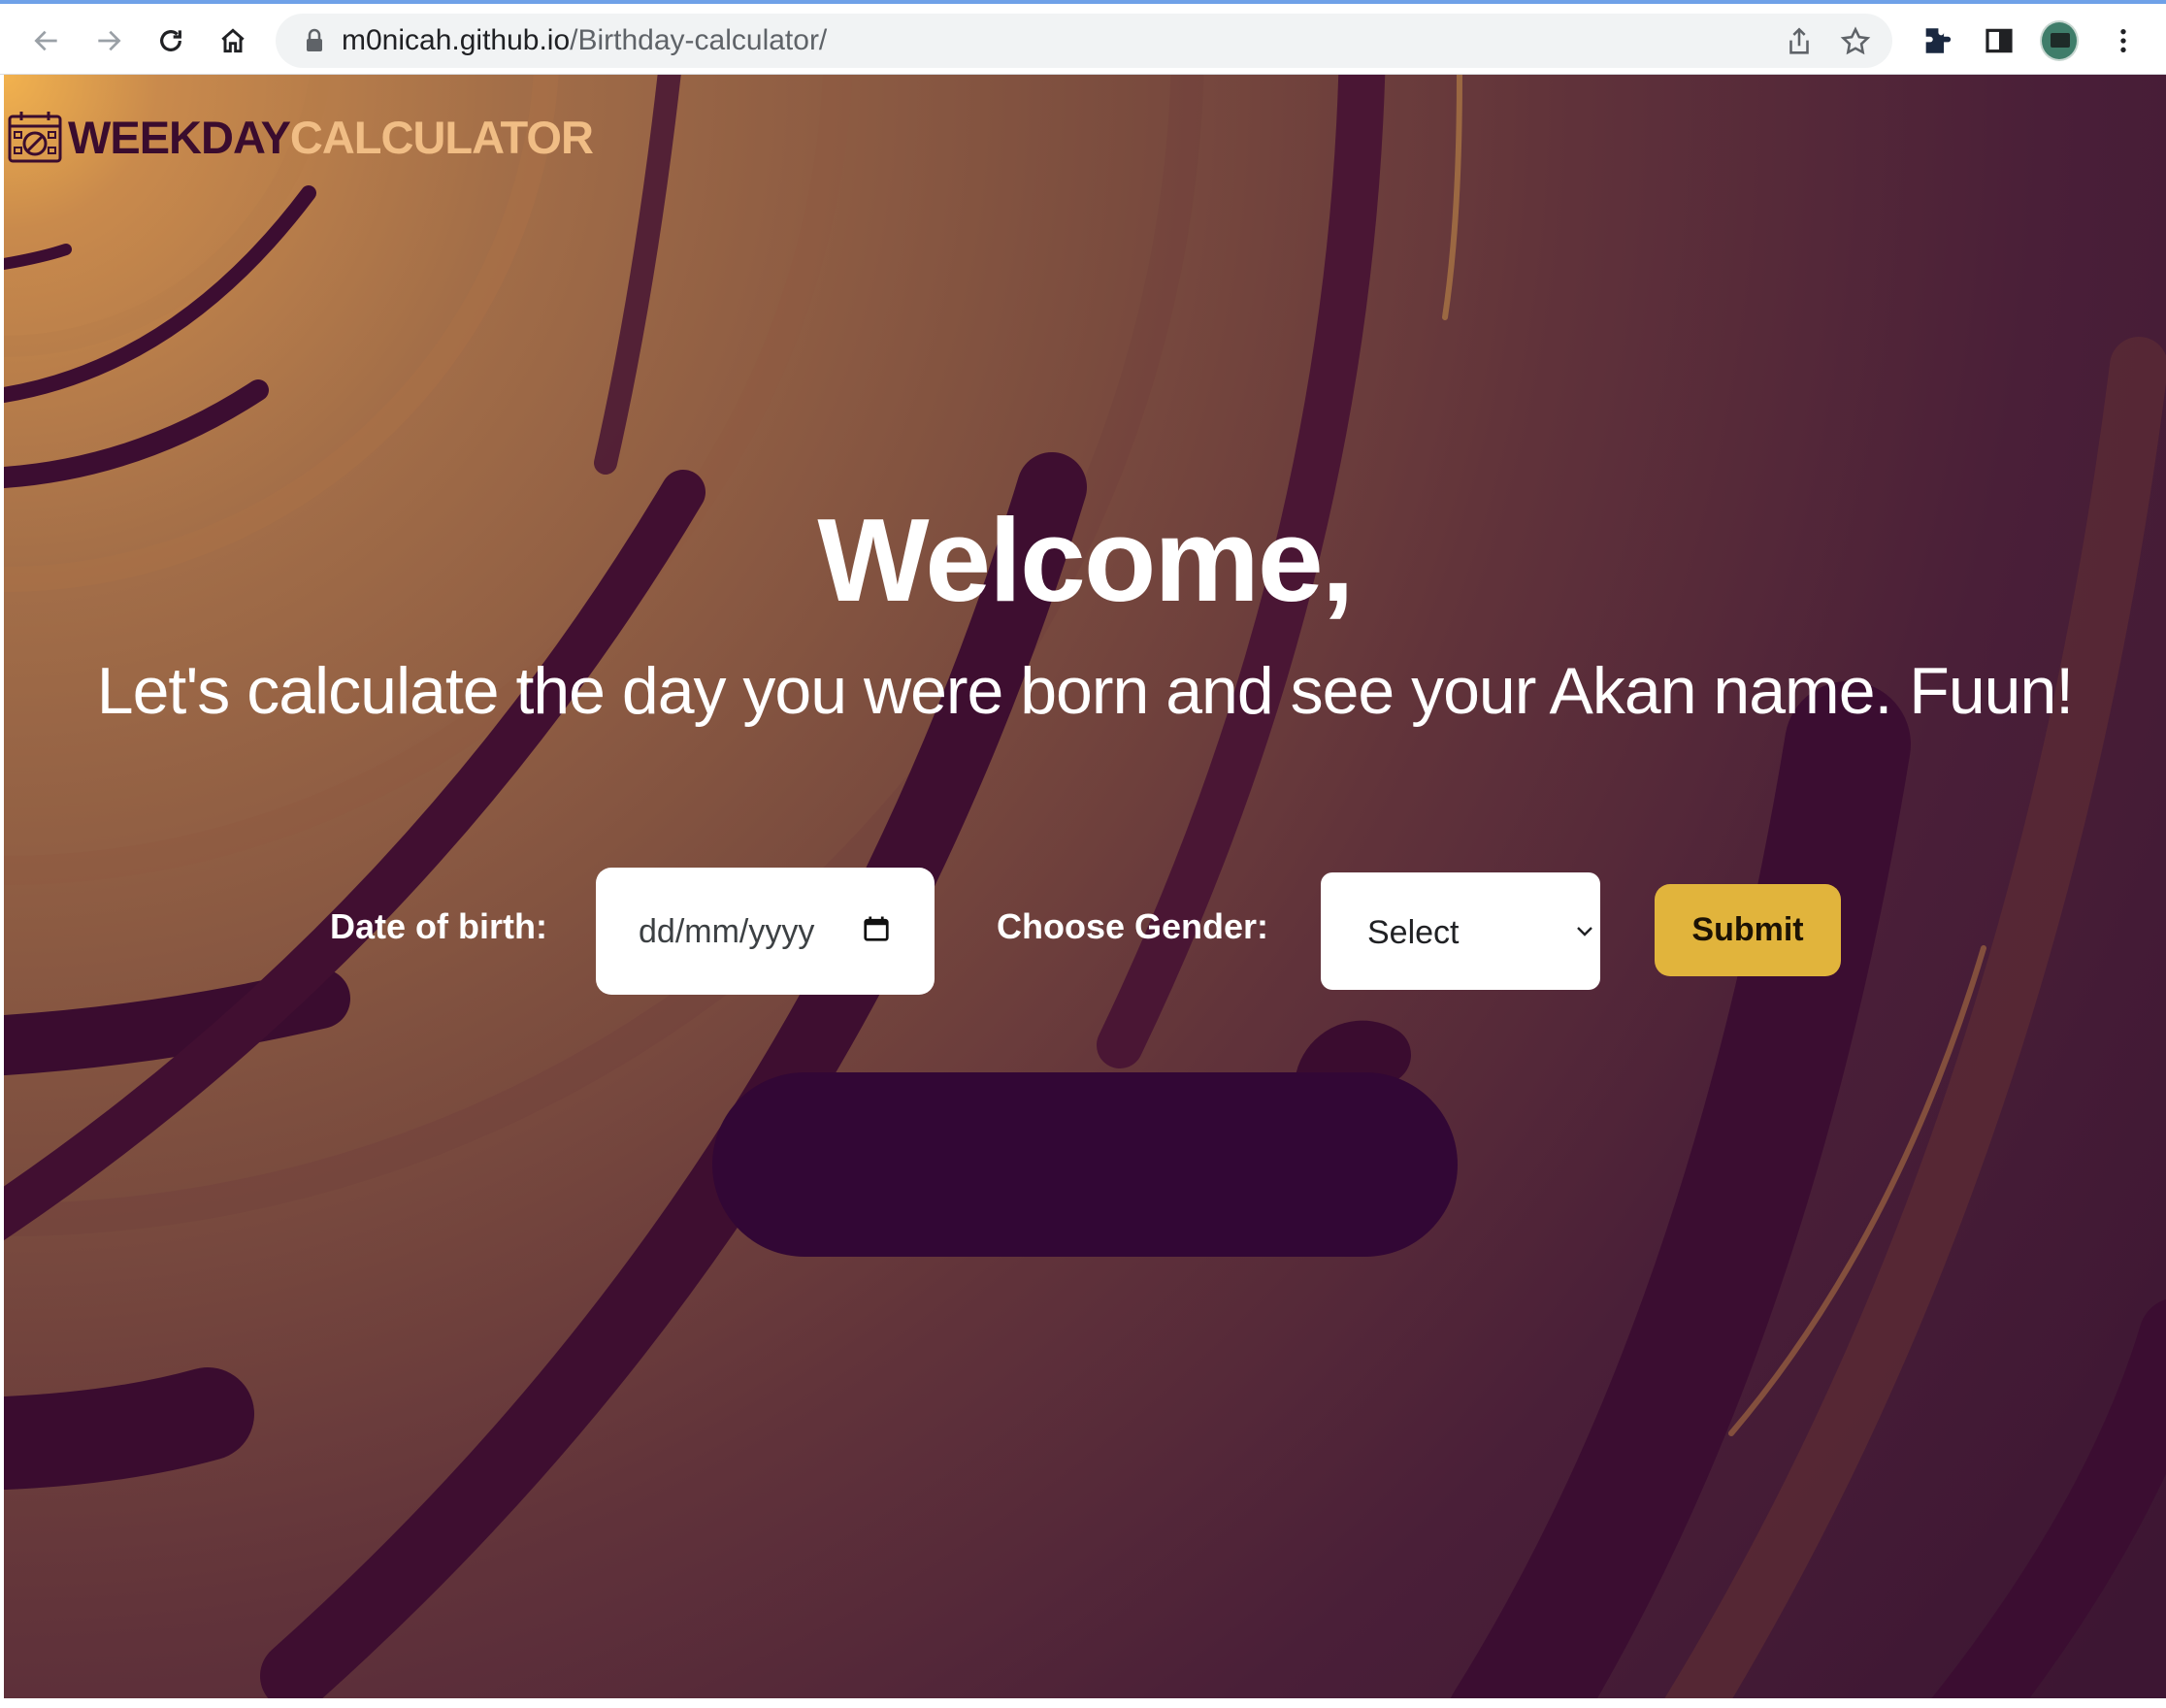 This screenshot has width=2166, height=1708. Describe the element at coordinates (35, 137) in the screenshot. I see `calendar-icon` at that location.